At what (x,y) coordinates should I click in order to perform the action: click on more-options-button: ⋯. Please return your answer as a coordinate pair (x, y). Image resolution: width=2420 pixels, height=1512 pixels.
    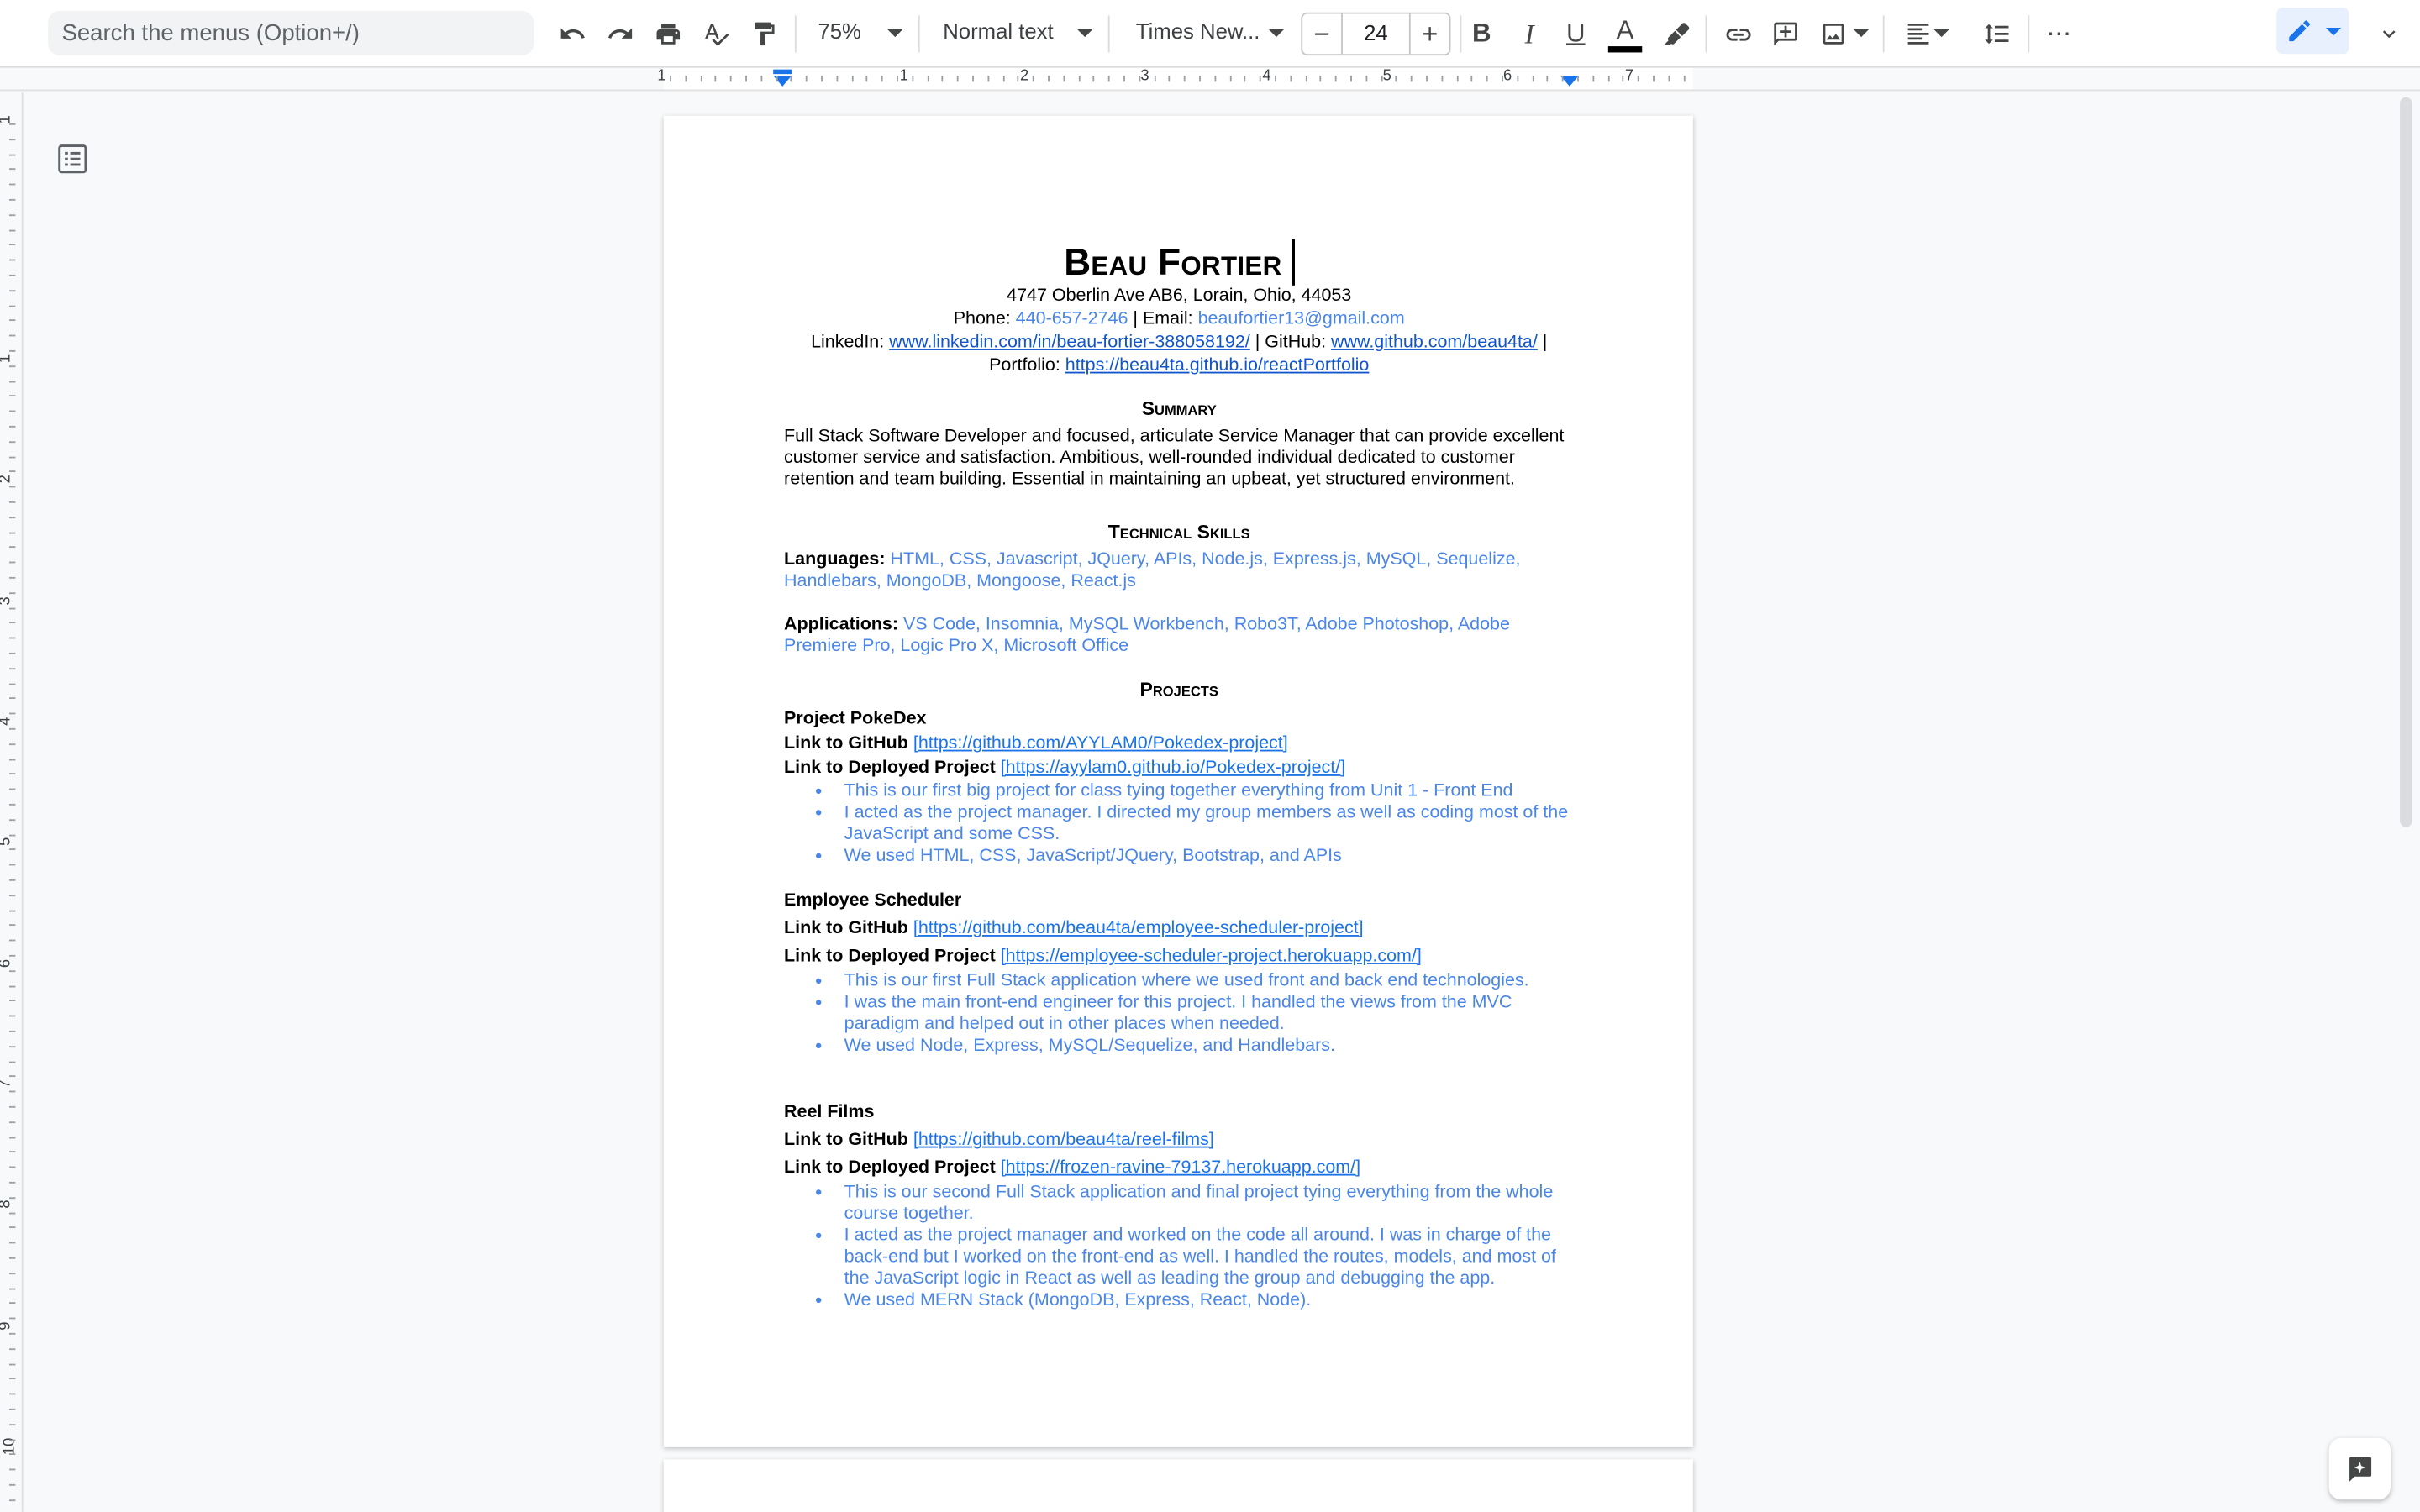
    Looking at the image, I should click on (2059, 34).